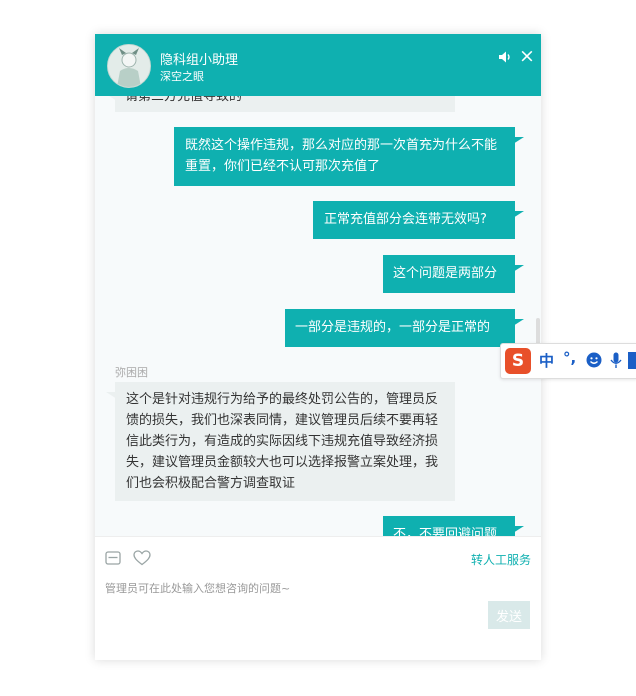 This screenshot has width=636, height=696. I want to click on speaker-icon, so click(505, 57).